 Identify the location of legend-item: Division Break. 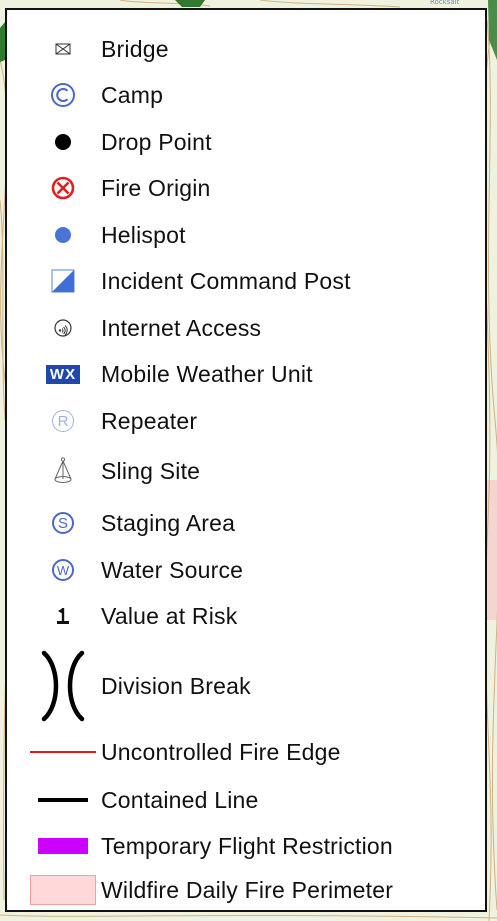
(246, 686).